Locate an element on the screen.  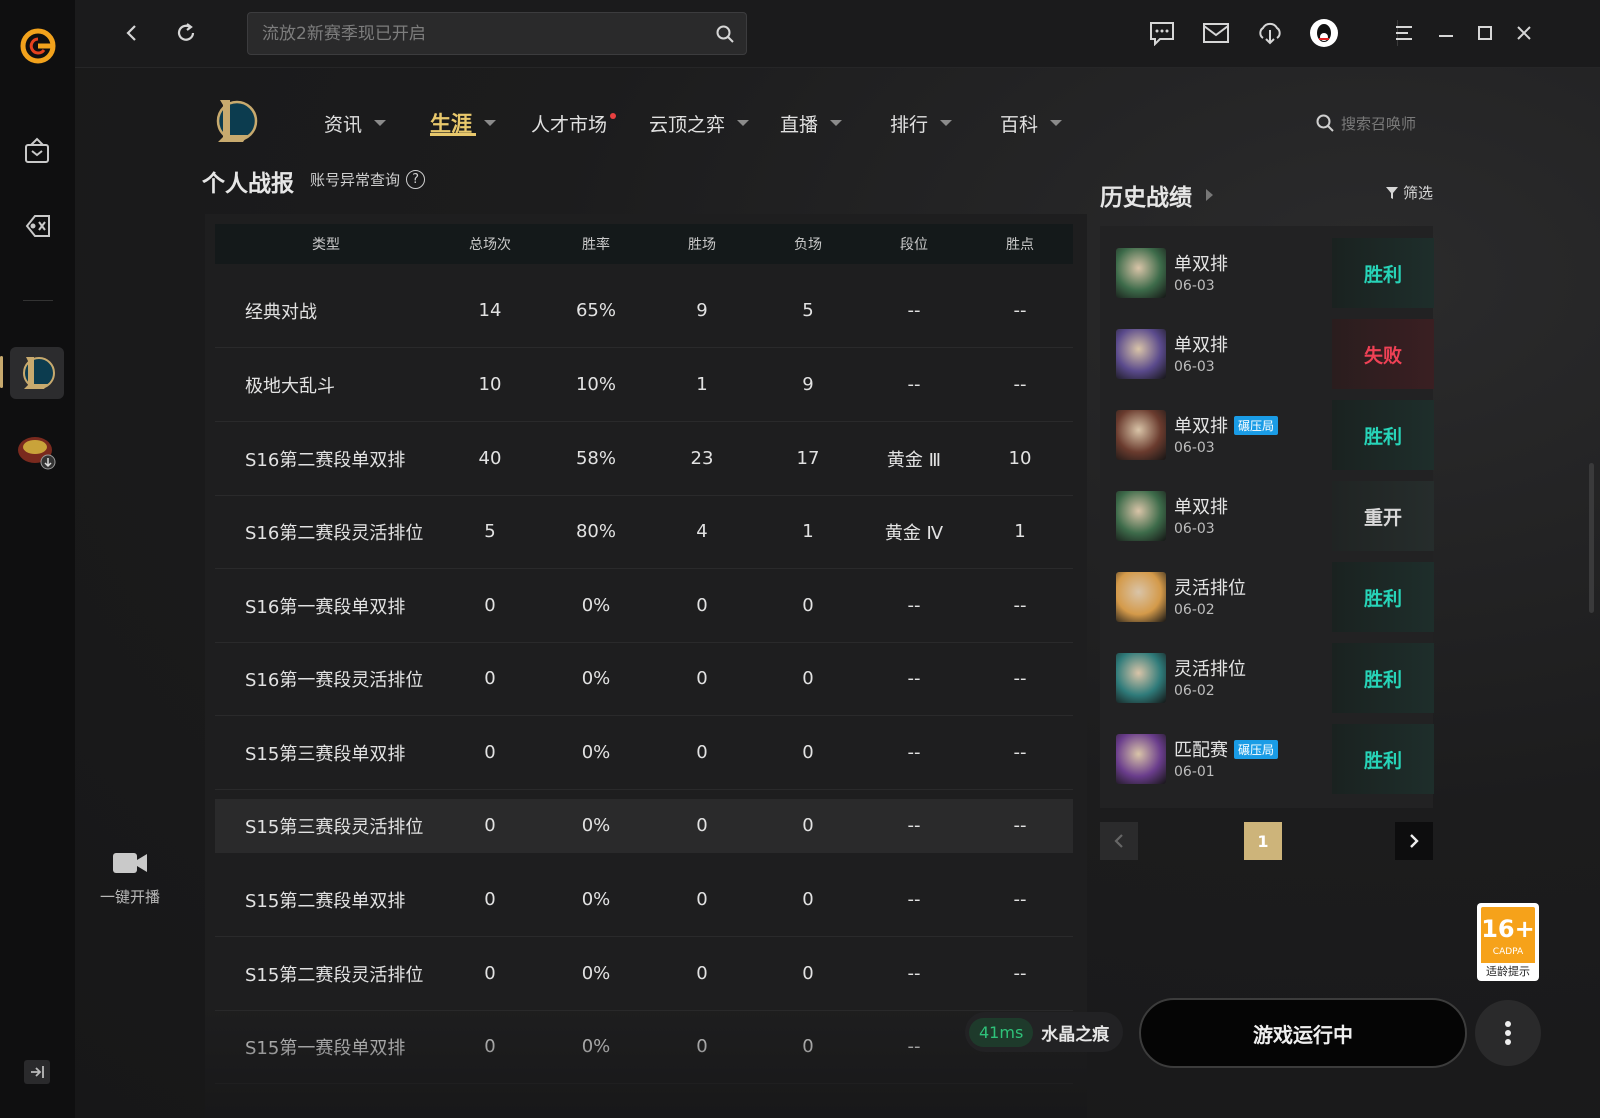
match-date: 06-02 is located at coordinates (1194, 691).